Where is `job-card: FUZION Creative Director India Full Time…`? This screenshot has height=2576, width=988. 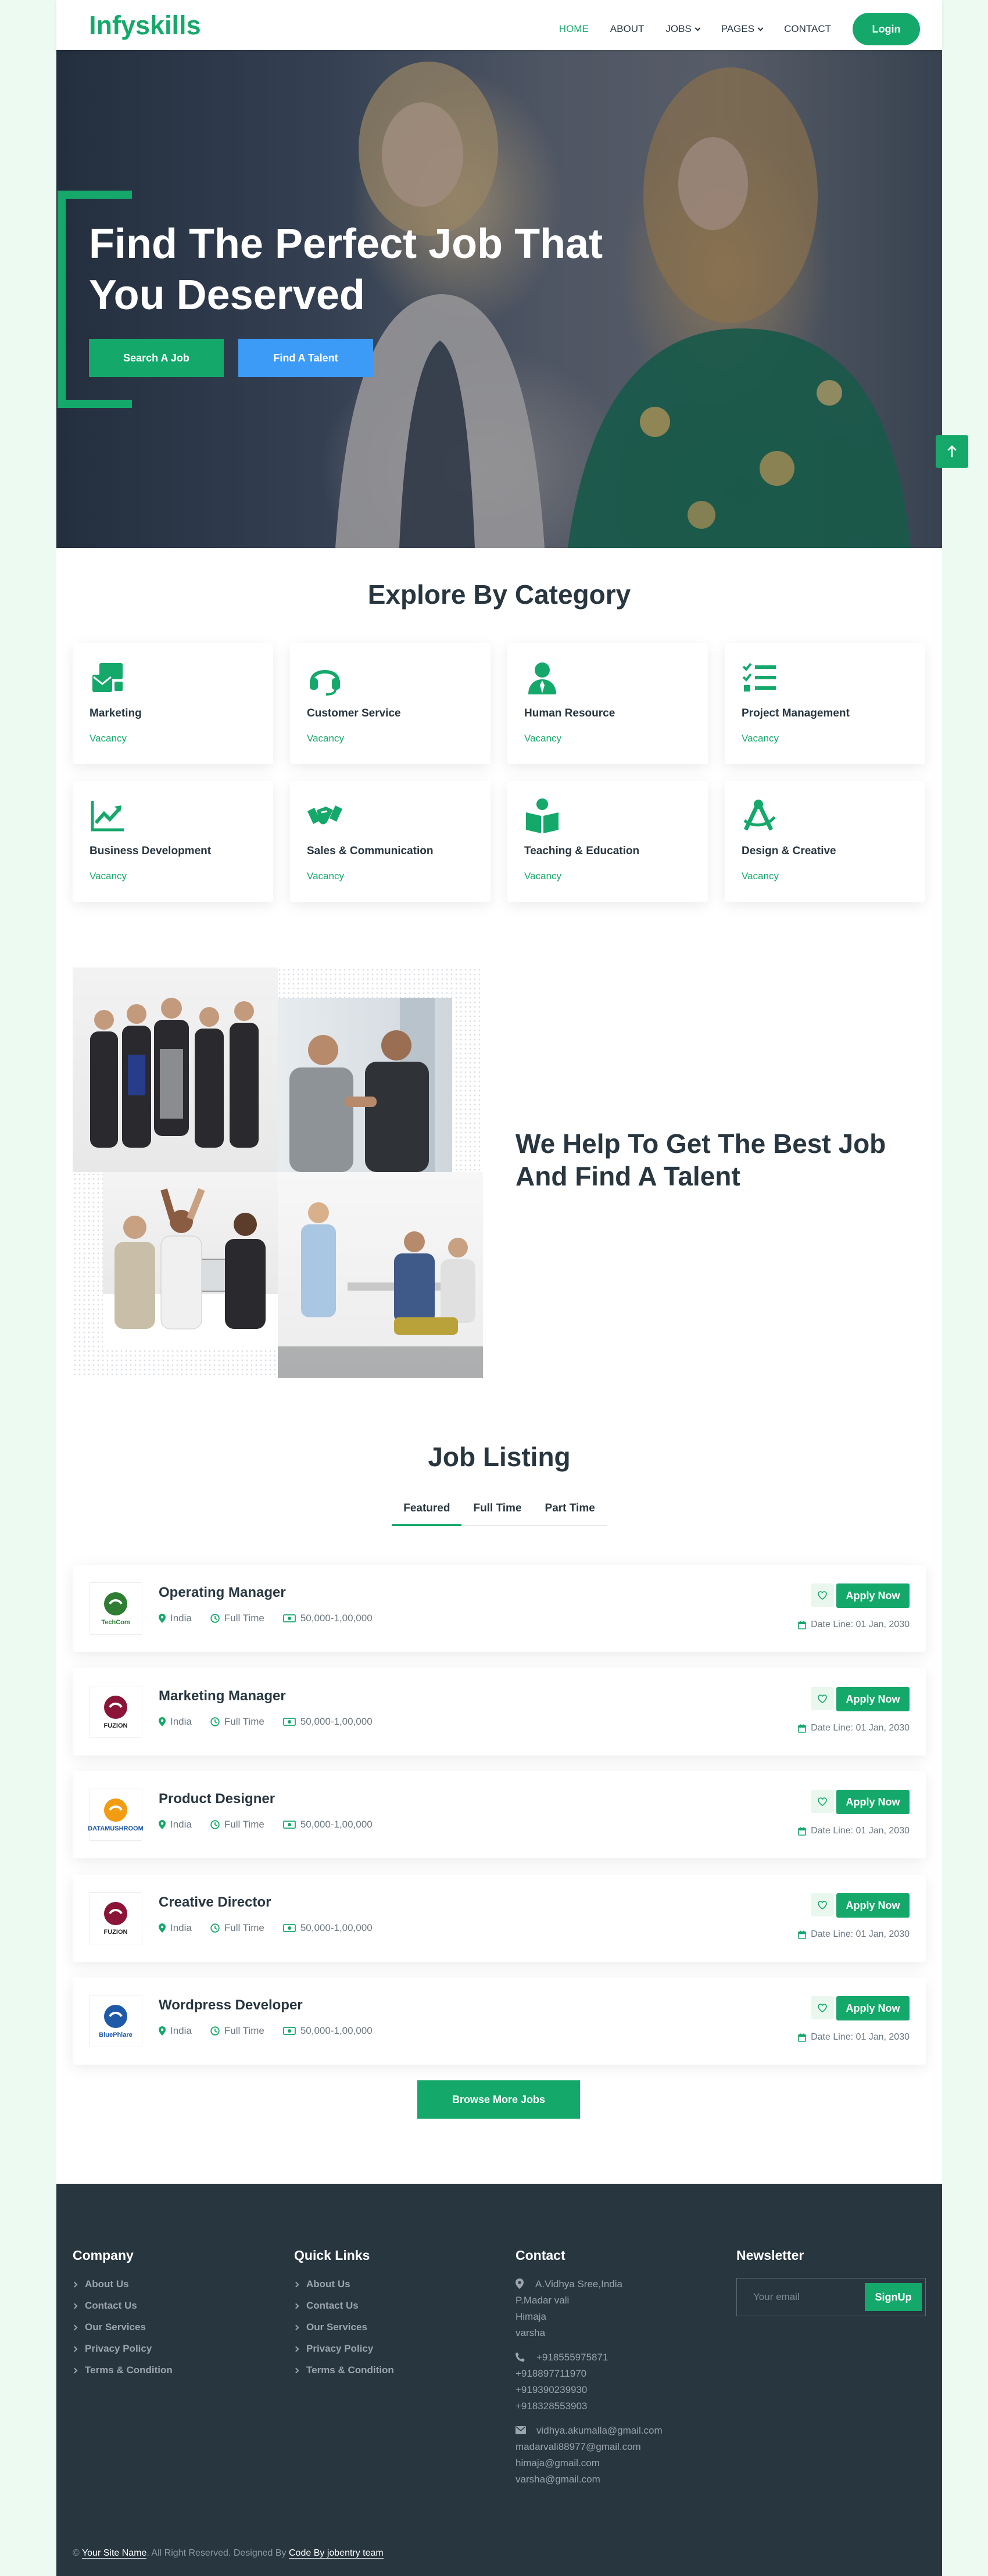
job-card: FUZION Creative Director India Full Time… is located at coordinates (499, 1918).